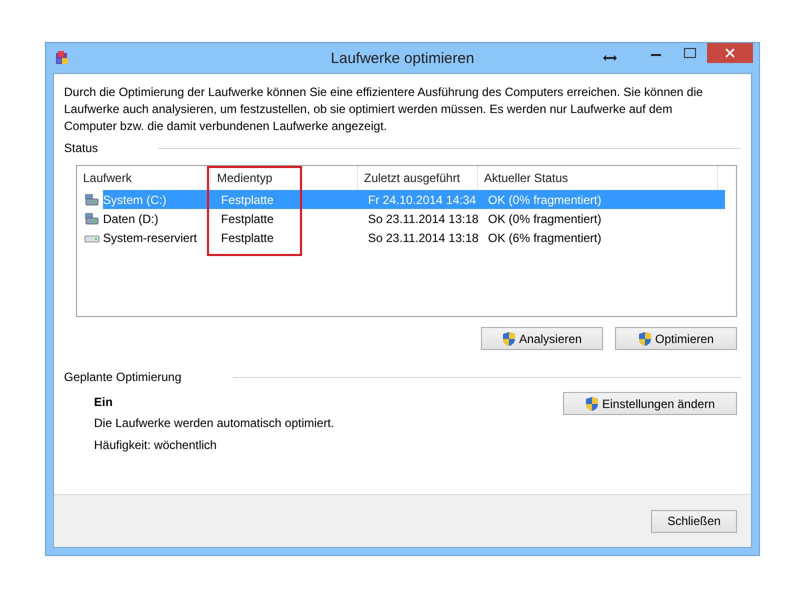 The width and height of the screenshot is (800, 600). I want to click on close-icon, so click(730, 53).